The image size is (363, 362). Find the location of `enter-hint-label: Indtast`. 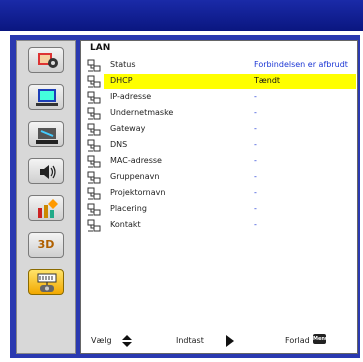

enter-hint-label: Indtast is located at coordinates (190, 340).